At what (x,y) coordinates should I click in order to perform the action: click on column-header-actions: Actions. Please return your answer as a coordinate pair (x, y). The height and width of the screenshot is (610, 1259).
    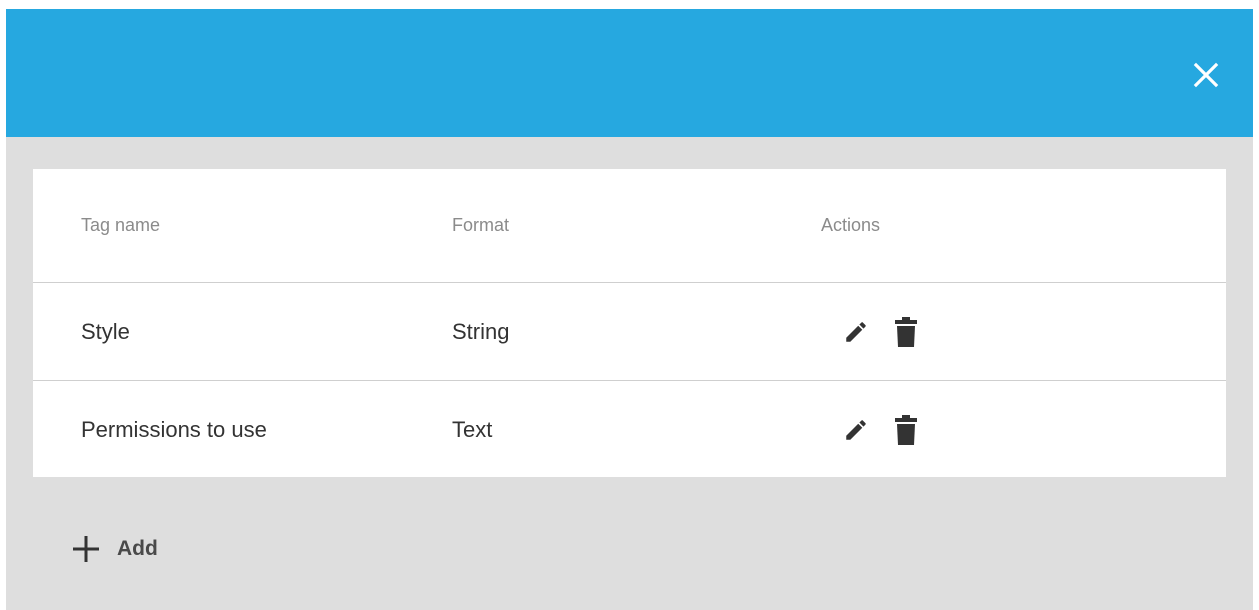
    Looking at the image, I should click on (851, 225).